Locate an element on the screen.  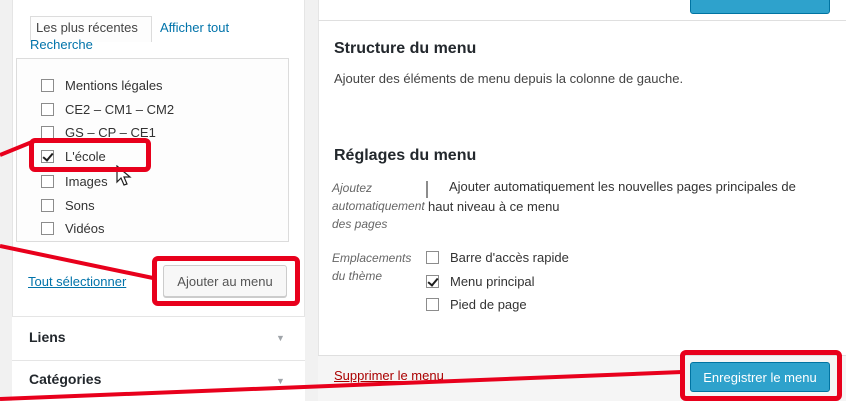
annotation-line-ecole is located at coordinates (16, 148).